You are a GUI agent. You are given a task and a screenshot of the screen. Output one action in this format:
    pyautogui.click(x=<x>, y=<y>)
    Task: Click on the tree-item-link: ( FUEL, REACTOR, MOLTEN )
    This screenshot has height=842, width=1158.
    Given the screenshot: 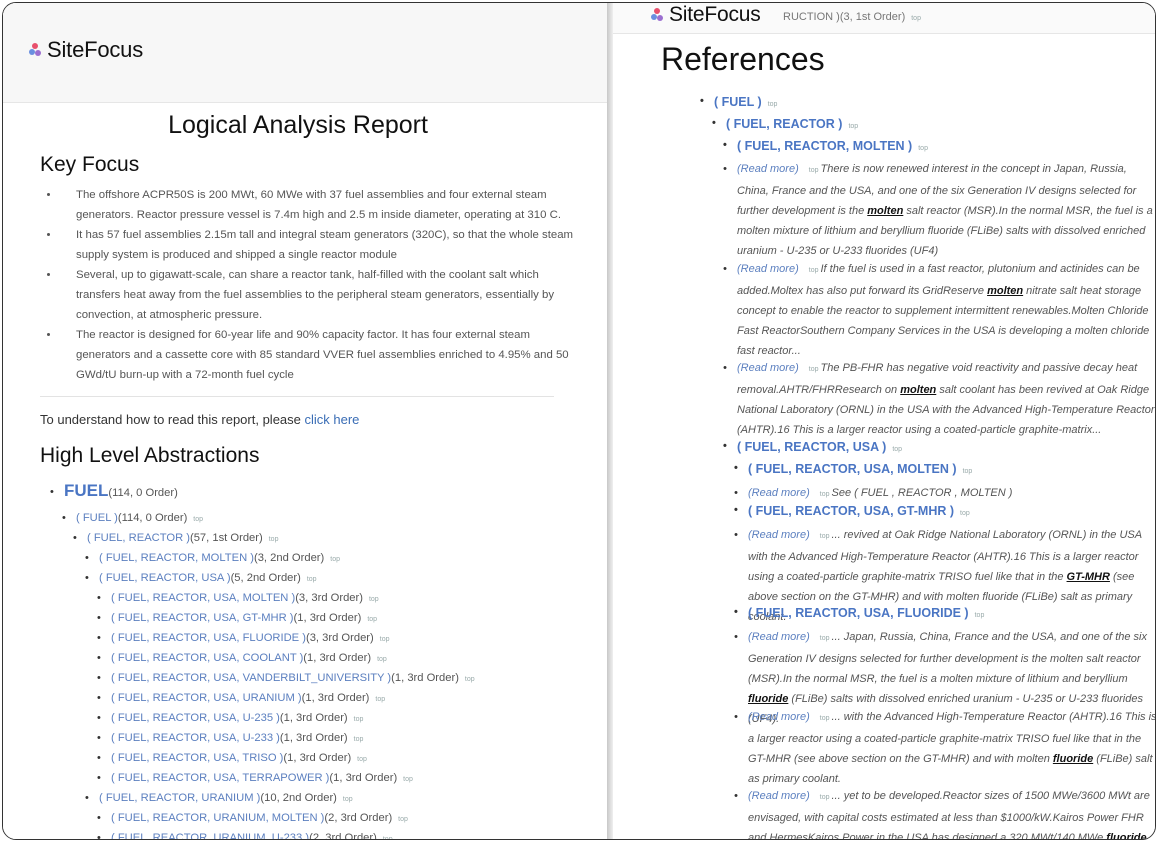 What is the action you would take?
    pyautogui.click(x=176, y=558)
    